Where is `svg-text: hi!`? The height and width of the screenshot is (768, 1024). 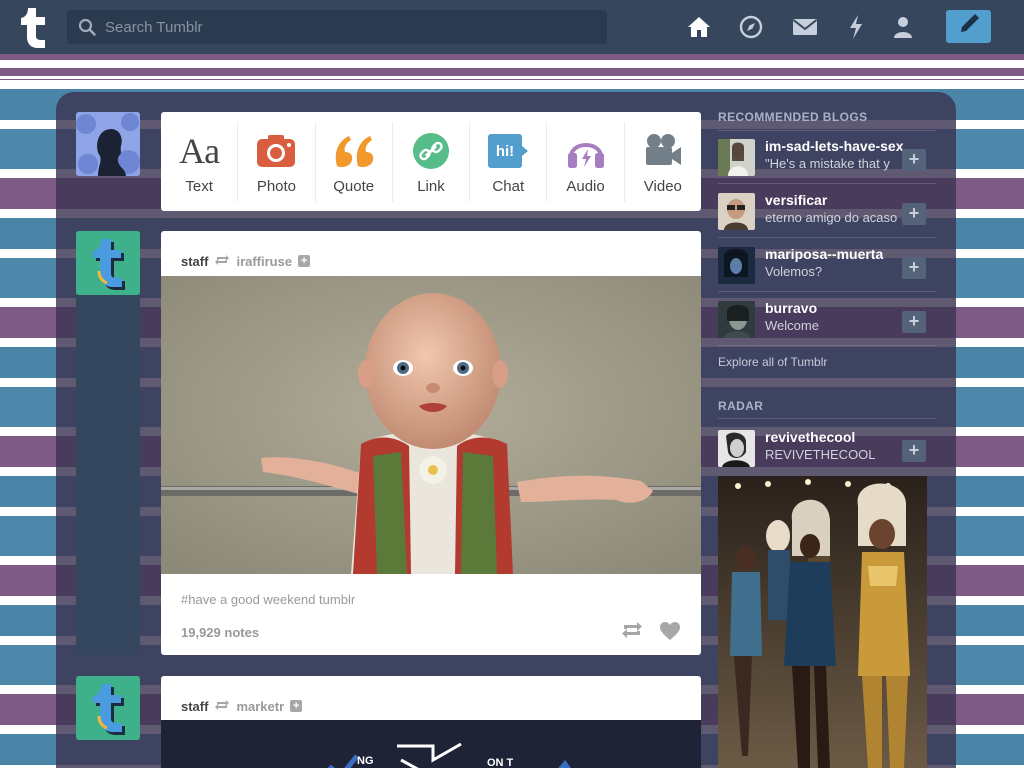 svg-text: hi! is located at coordinates (505, 151).